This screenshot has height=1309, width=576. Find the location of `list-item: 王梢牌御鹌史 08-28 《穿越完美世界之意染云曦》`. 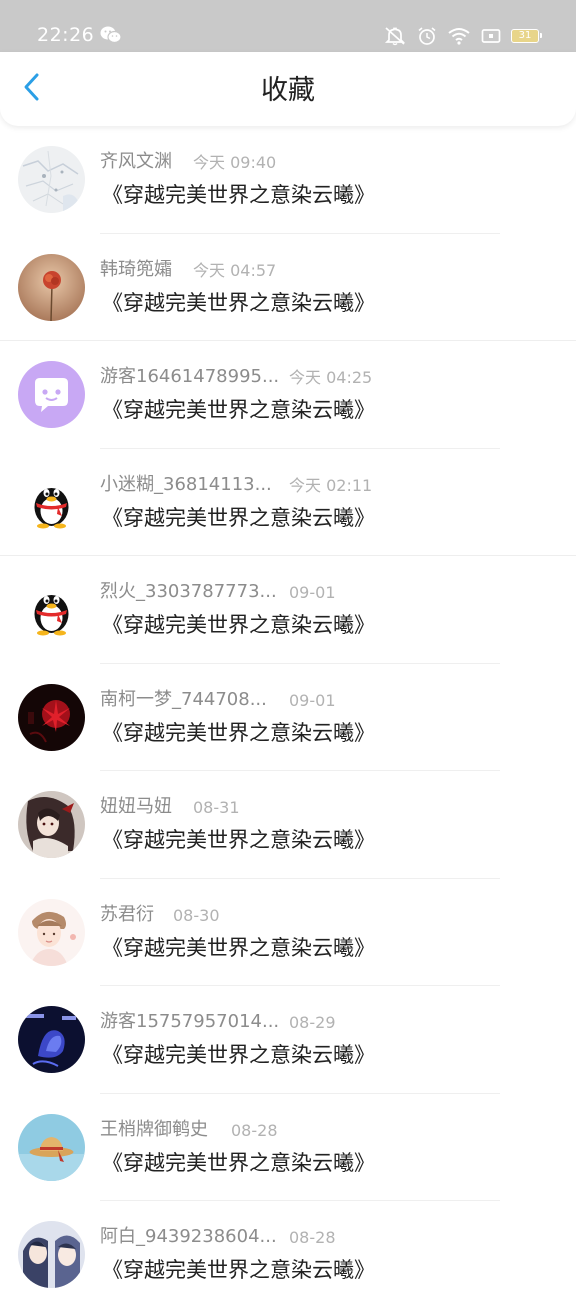

list-item: 王梢牌御鹌史 08-28 《穿越完美世界之意染云曦》 is located at coordinates (288, 1147).